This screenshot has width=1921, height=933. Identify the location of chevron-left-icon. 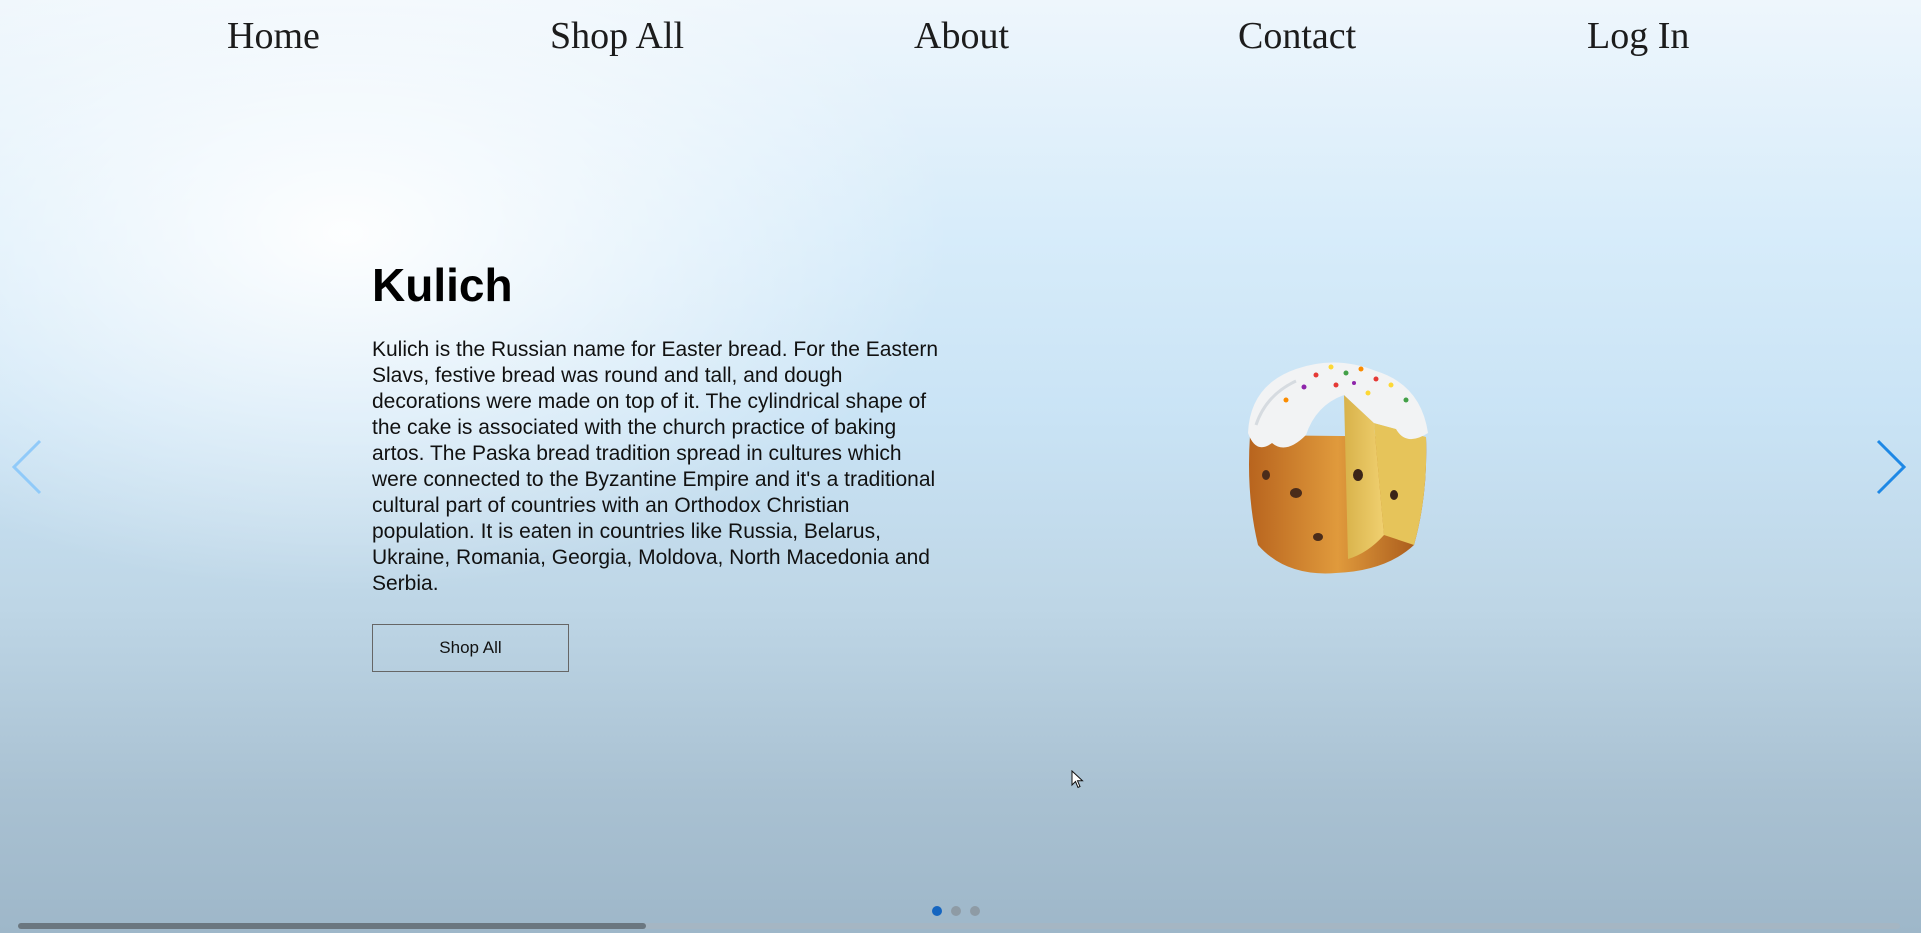
(28, 467).